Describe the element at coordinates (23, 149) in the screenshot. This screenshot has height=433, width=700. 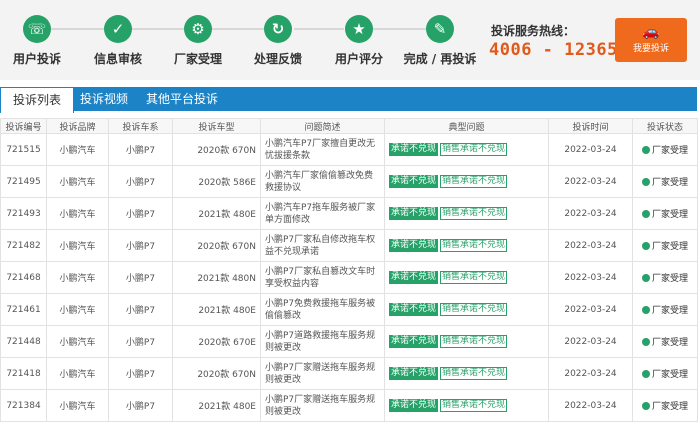
I see `complaint-id: 721515` at that location.